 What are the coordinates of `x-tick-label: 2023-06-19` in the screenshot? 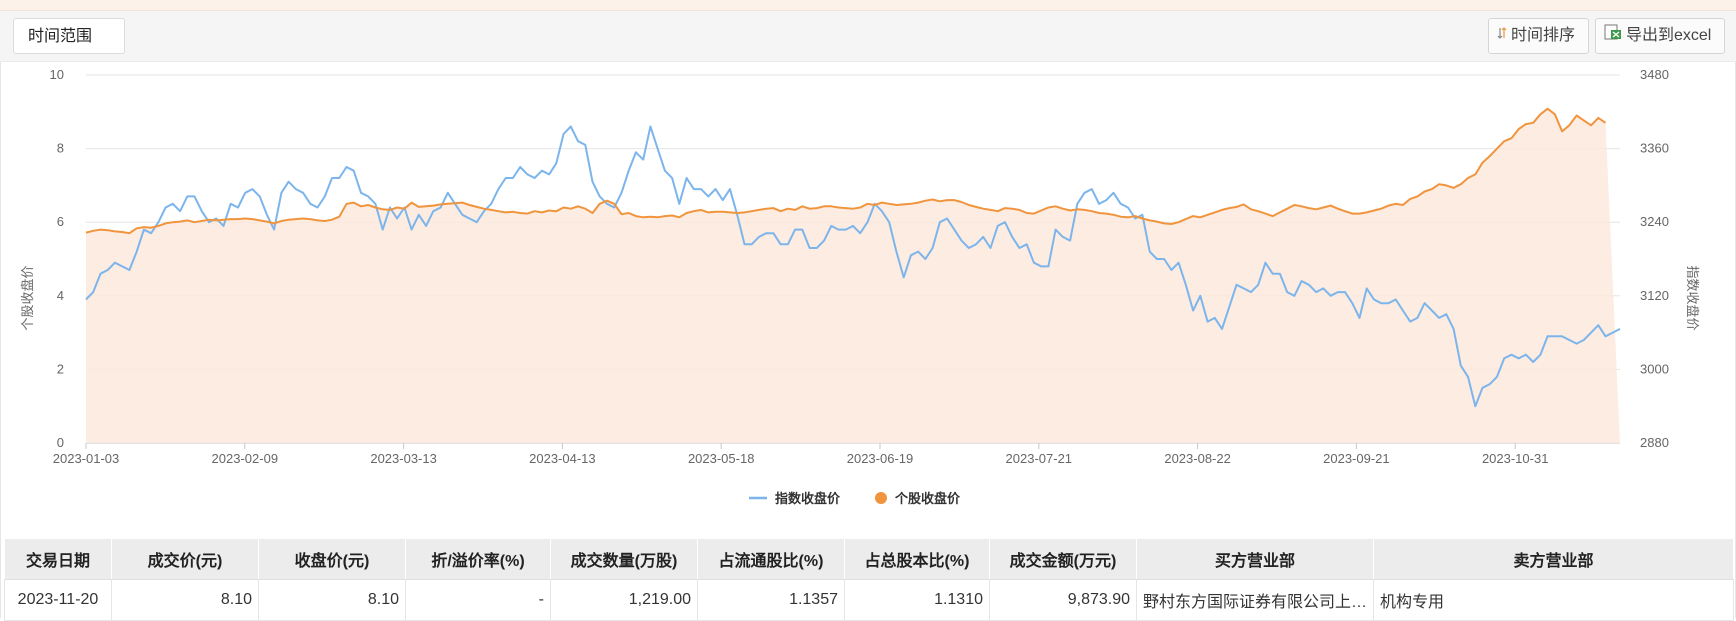 It's located at (880, 458).